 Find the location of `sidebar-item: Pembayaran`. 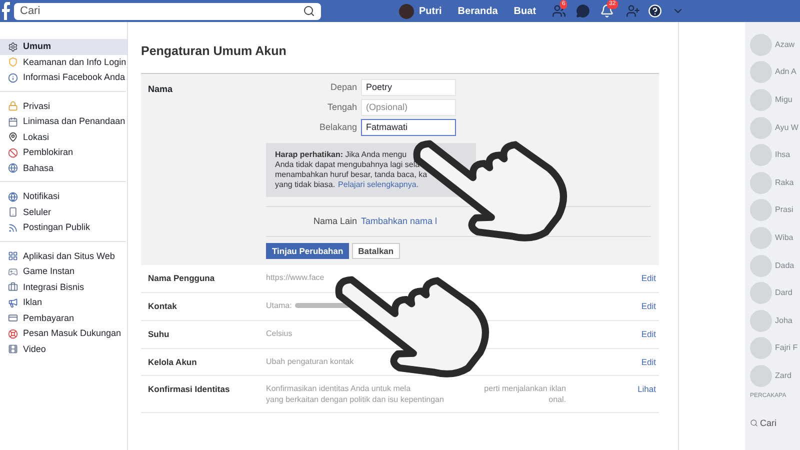

sidebar-item: Pembayaran is located at coordinates (63, 318).